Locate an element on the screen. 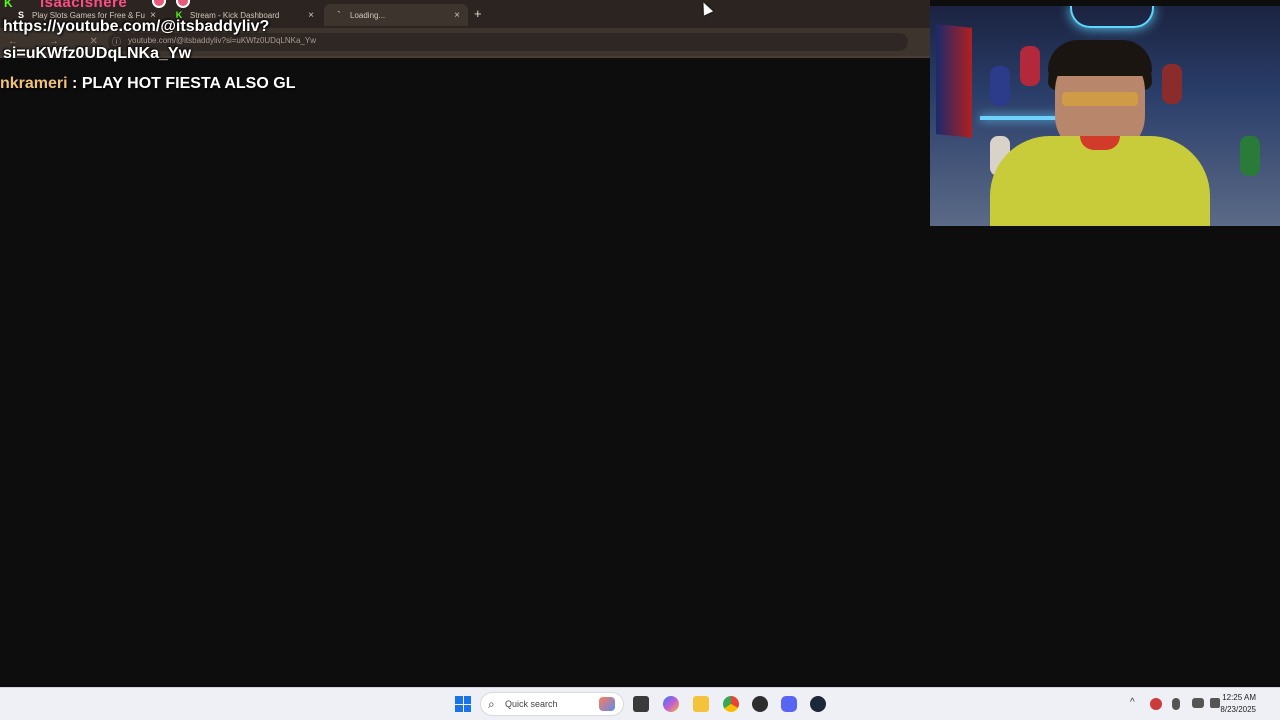 This screenshot has width=1280, height=720. task-view-icon is located at coordinates (641, 704).